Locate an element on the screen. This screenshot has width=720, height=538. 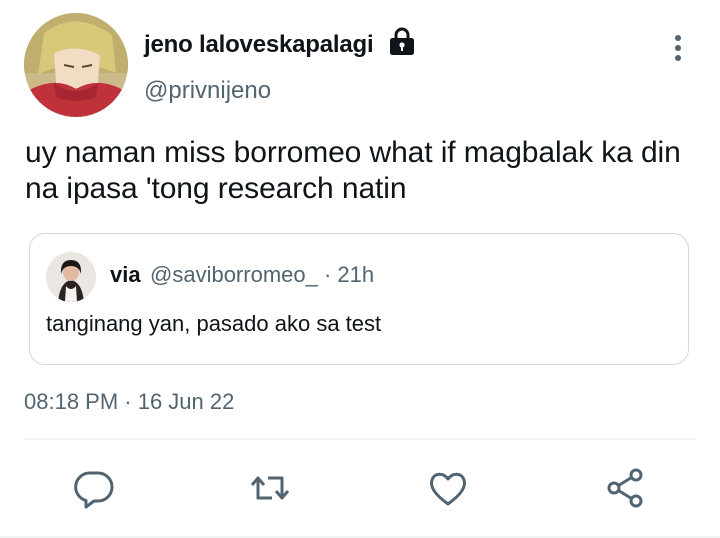
share-icon is located at coordinates (625, 488).